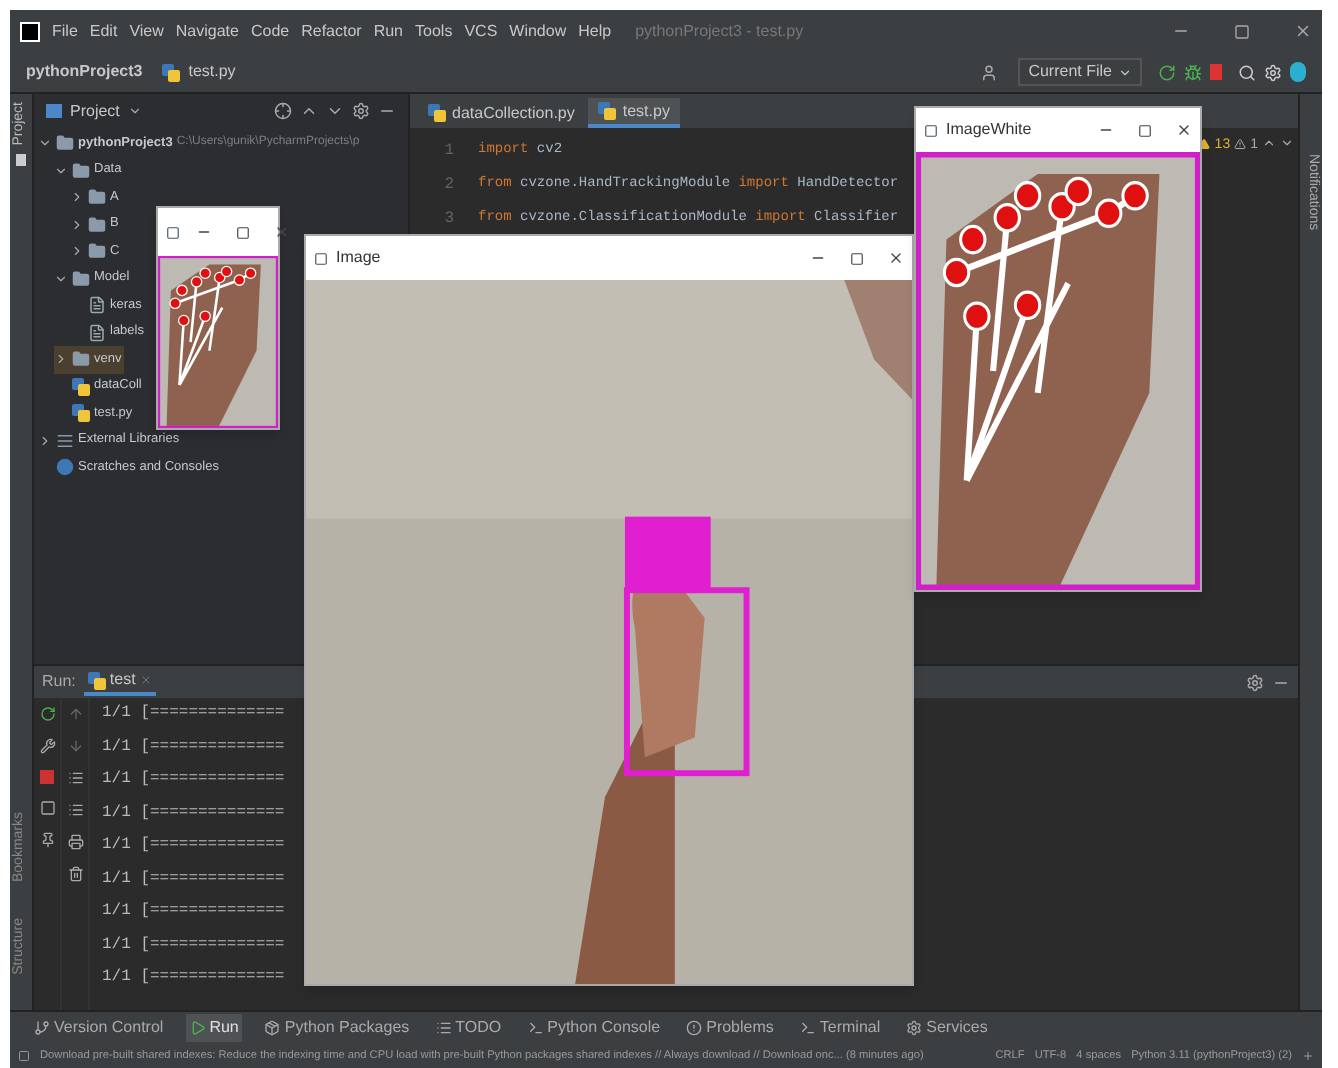 This screenshot has height=1068, width=1338. What do you see at coordinates (538, 31) in the screenshot?
I see `menu-item: Window` at bounding box center [538, 31].